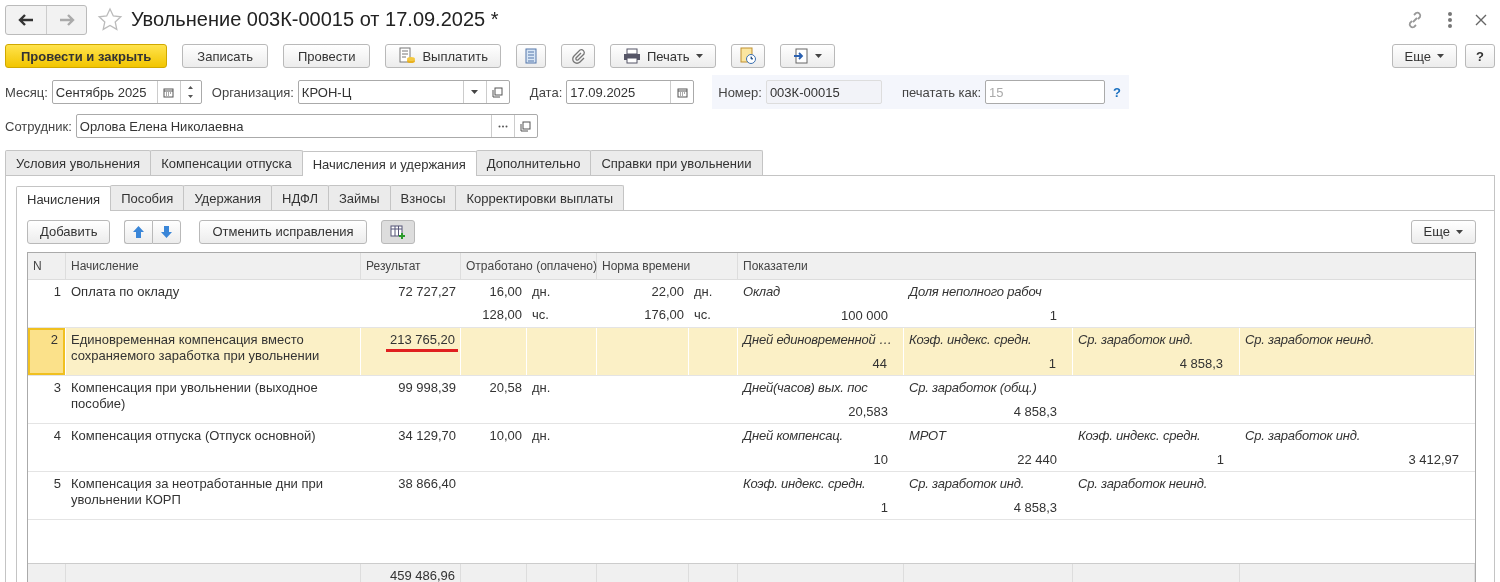  I want to click on table-cell: 20,583, so click(868, 411).